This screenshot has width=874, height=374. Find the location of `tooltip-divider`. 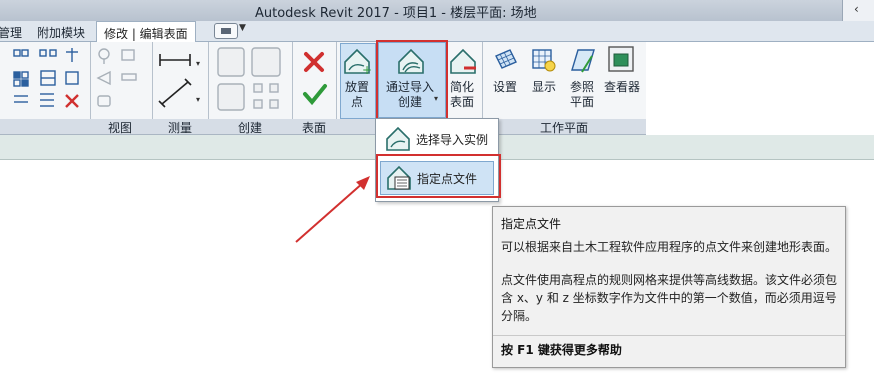

tooltip-divider is located at coordinates (669, 335).